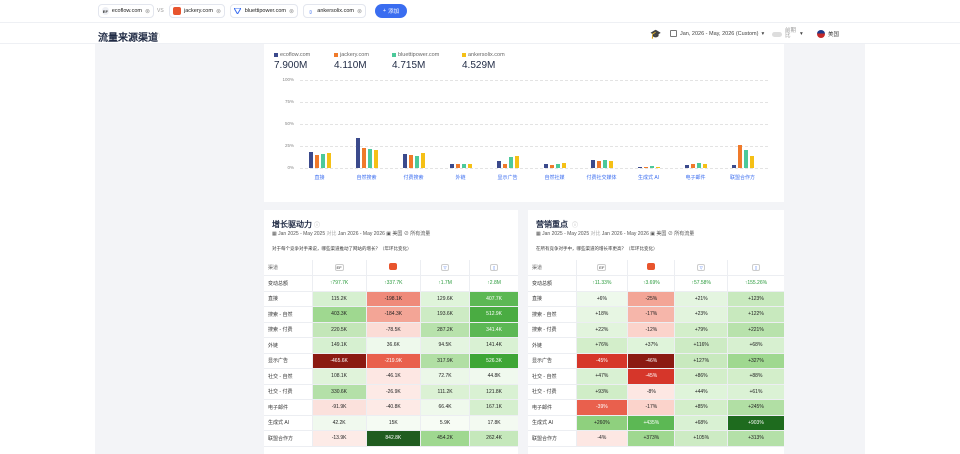 The image size is (960, 454). Describe the element at coordinates (777, 34) in the screenshot. I see `toggle-switch` at that location.